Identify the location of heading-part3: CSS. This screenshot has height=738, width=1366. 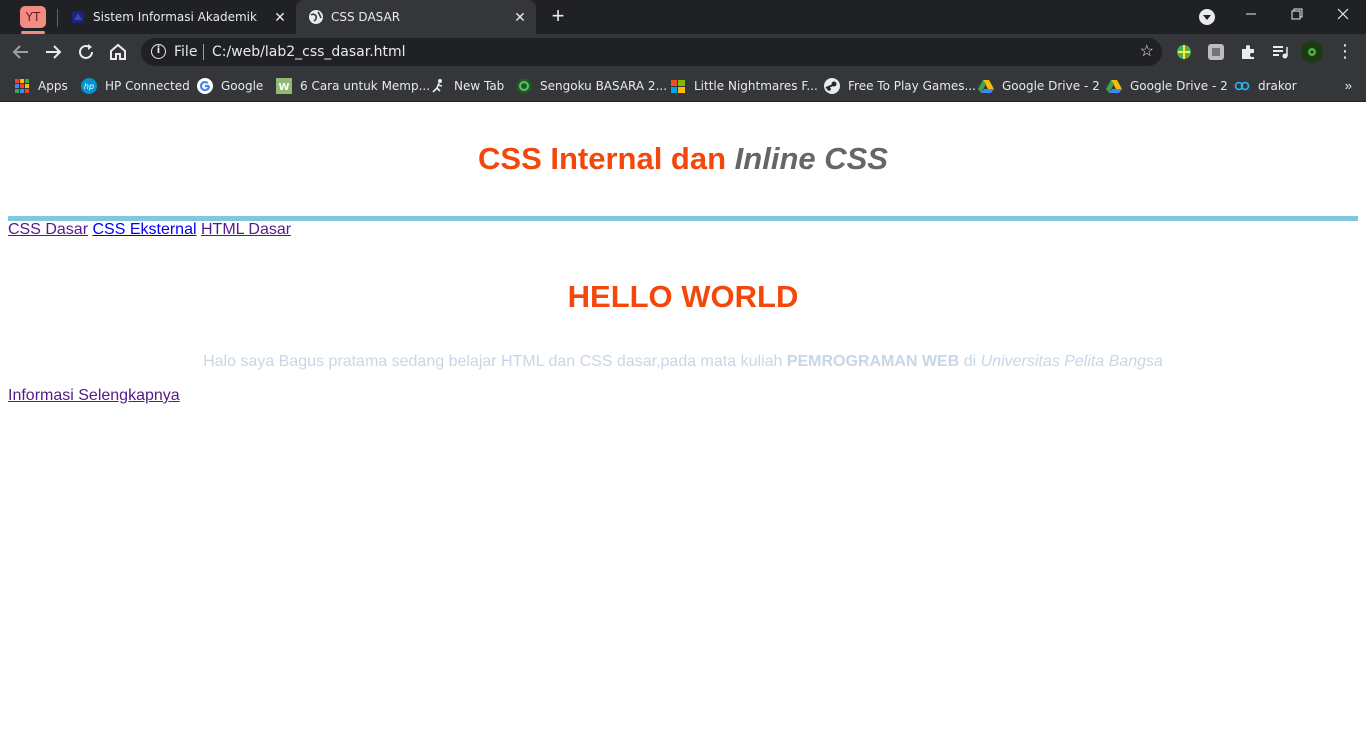
(851, 158).